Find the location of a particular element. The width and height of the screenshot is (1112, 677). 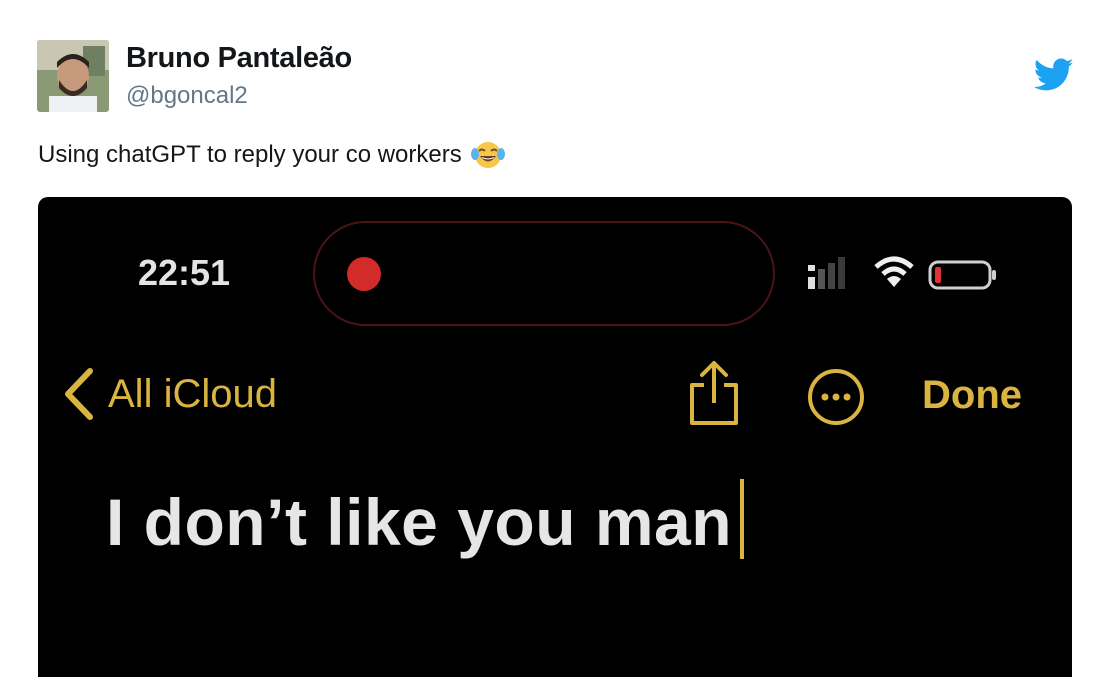

twitter-bird-icon is located at coordinates (1054, 75).